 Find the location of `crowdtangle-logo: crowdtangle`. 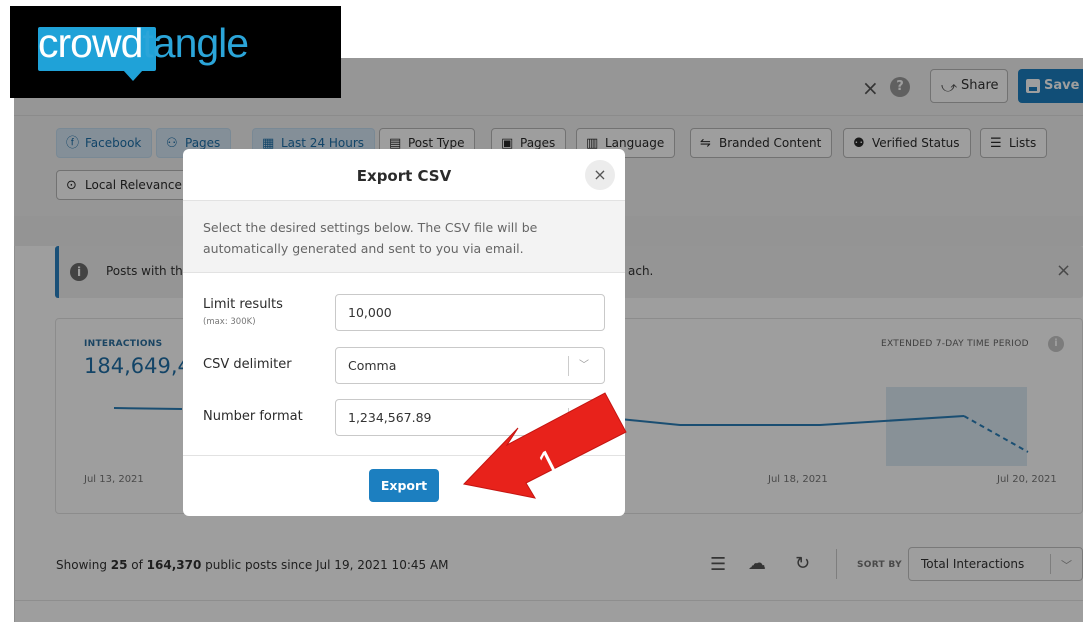

crowdtangle-logo: crowdtangle is located at coordinates (175, 52).